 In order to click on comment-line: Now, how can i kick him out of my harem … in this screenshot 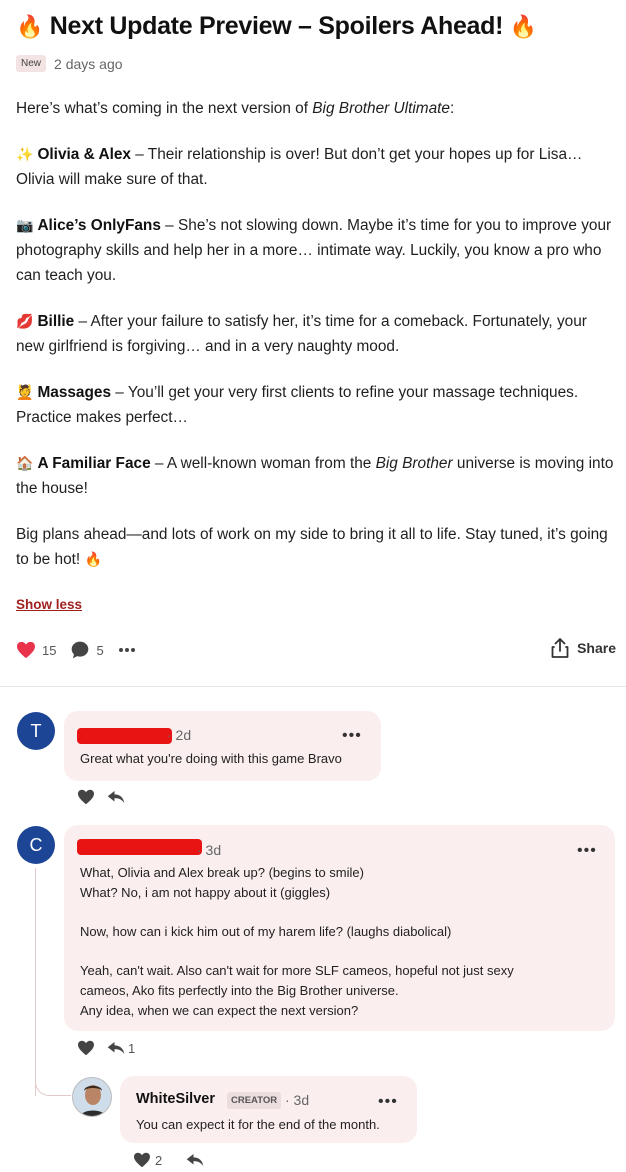, I will do `click(266, 932)`.